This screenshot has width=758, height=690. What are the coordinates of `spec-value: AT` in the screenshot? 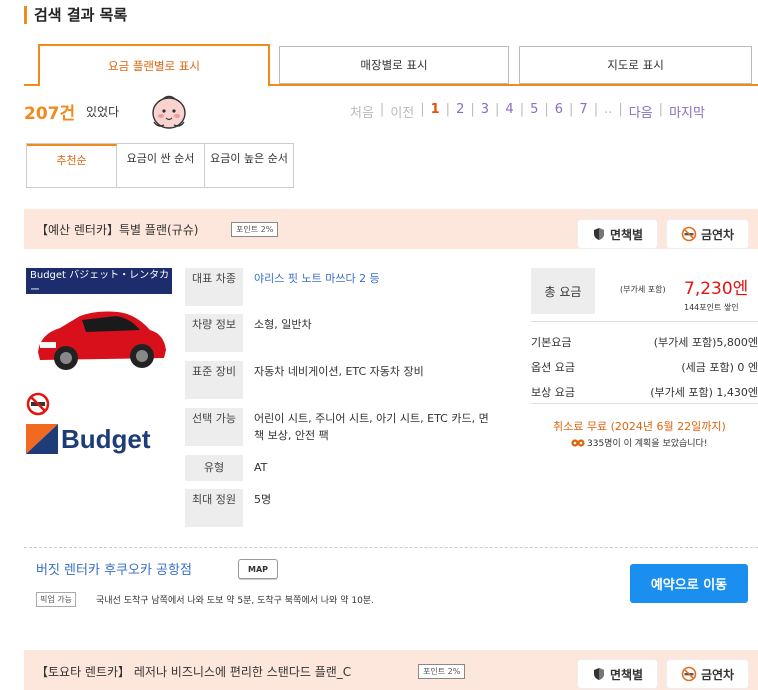 It's located at (261, 467).